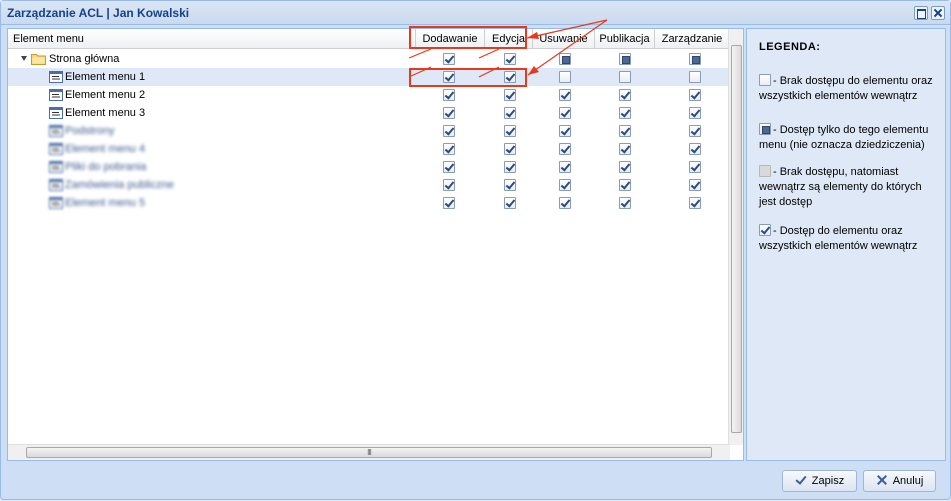 The width and height of the screenshot is (951, 501). I want to click on legend-title: LEGENDA:, so click(790, 47).